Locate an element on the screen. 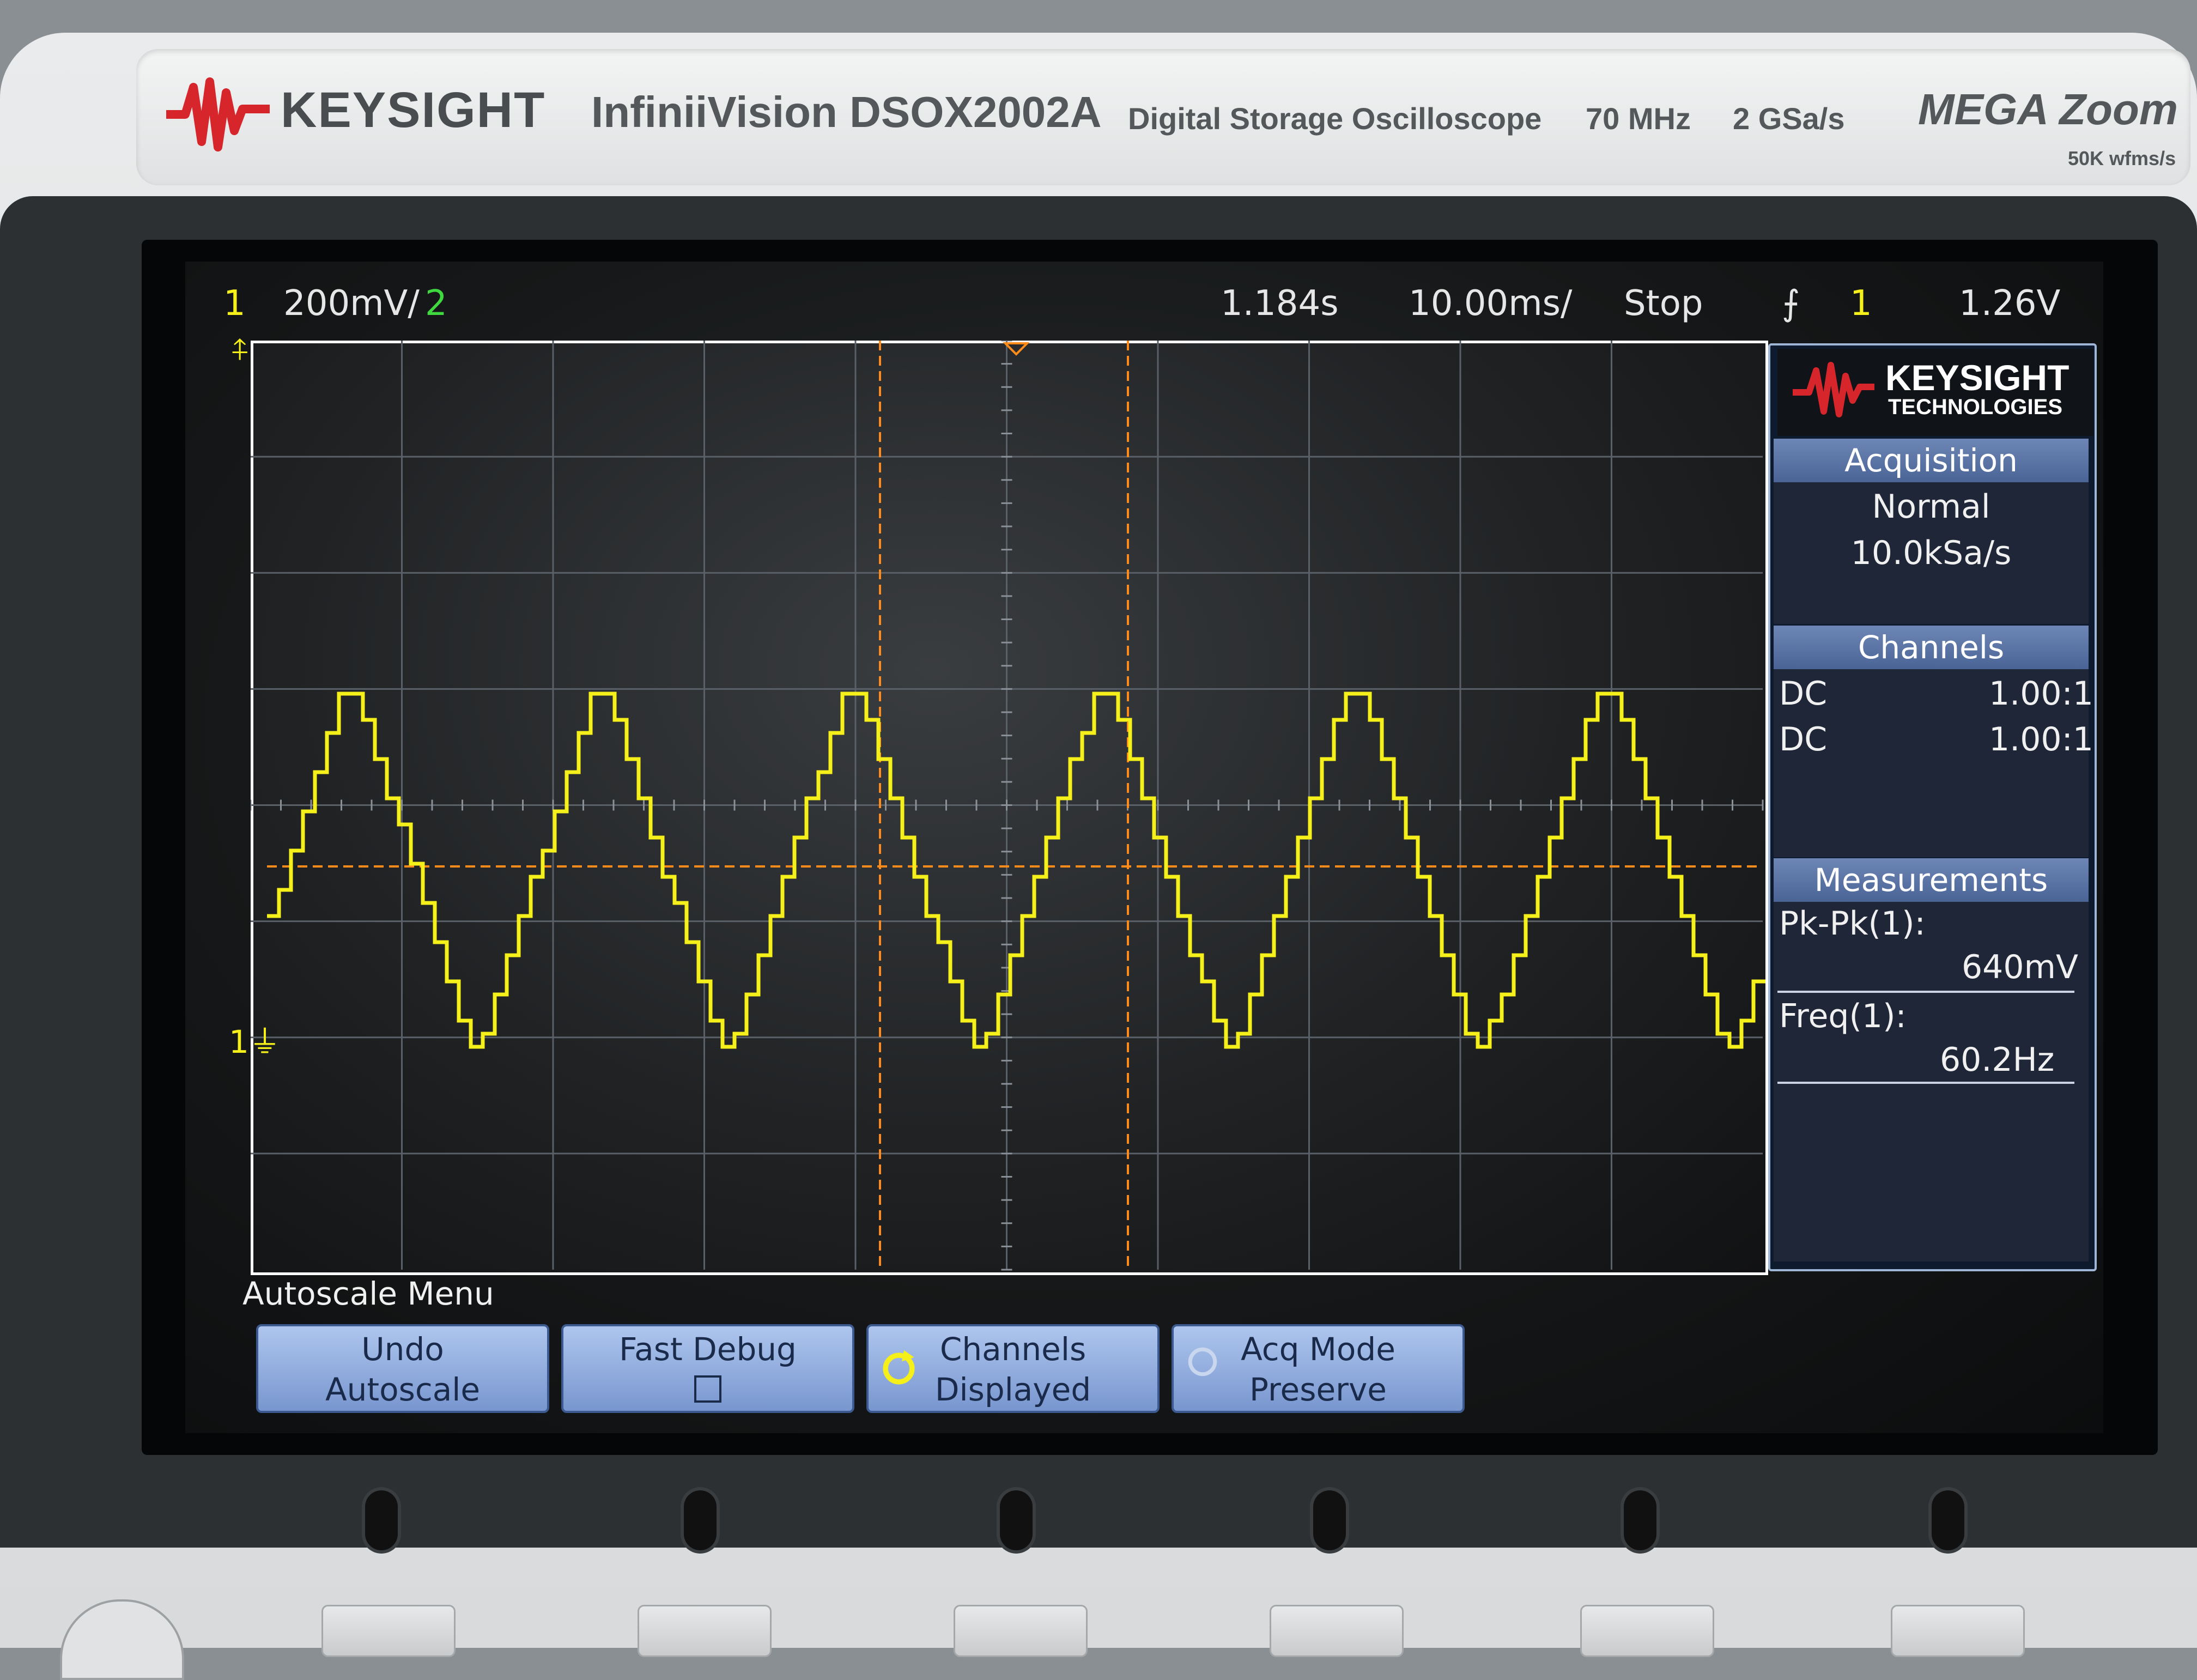 Image resolution: width=2197 pixels, height=1680 pixels. channels-displayed-softkey: Channels Displayed is located at coordinates (1013, 1368).